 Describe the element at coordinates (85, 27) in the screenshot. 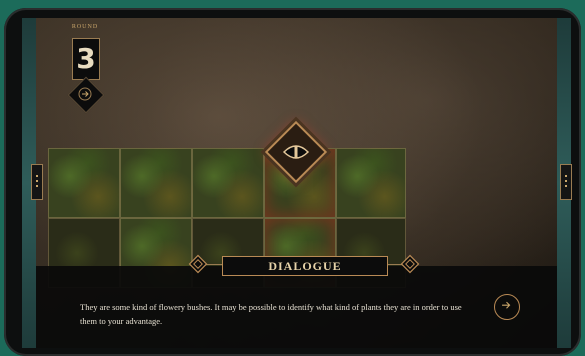

I see `round-label: ROUND` at that location.